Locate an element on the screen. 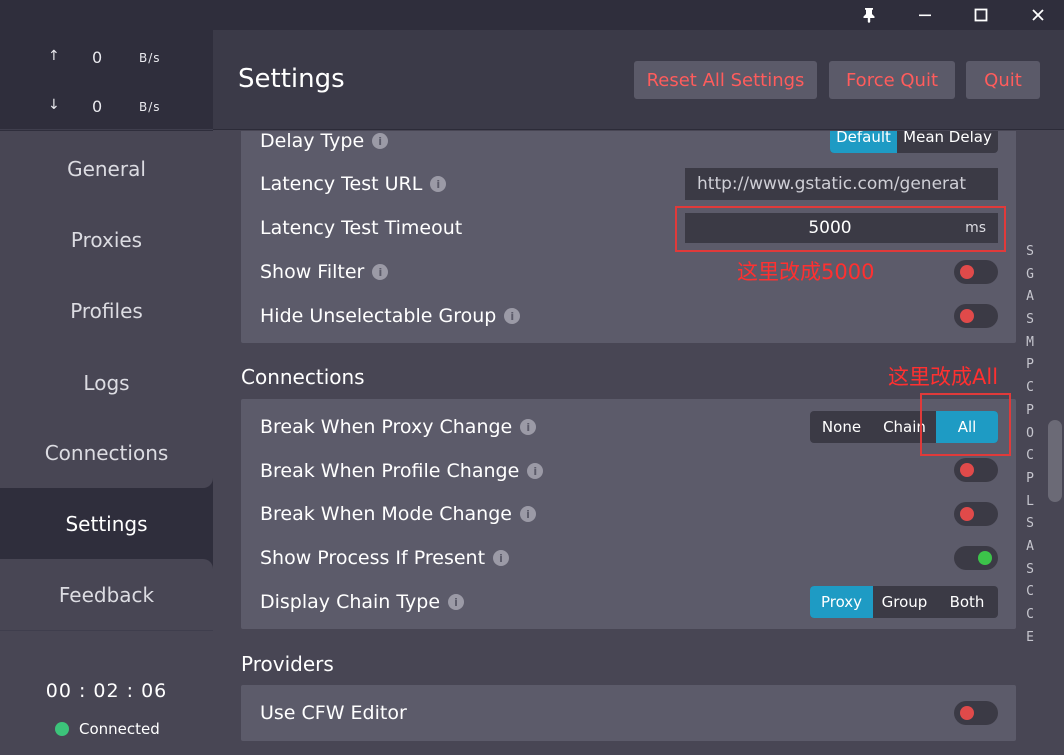  sidebar-item-settings: Settings is located at coordinates (106, 523).